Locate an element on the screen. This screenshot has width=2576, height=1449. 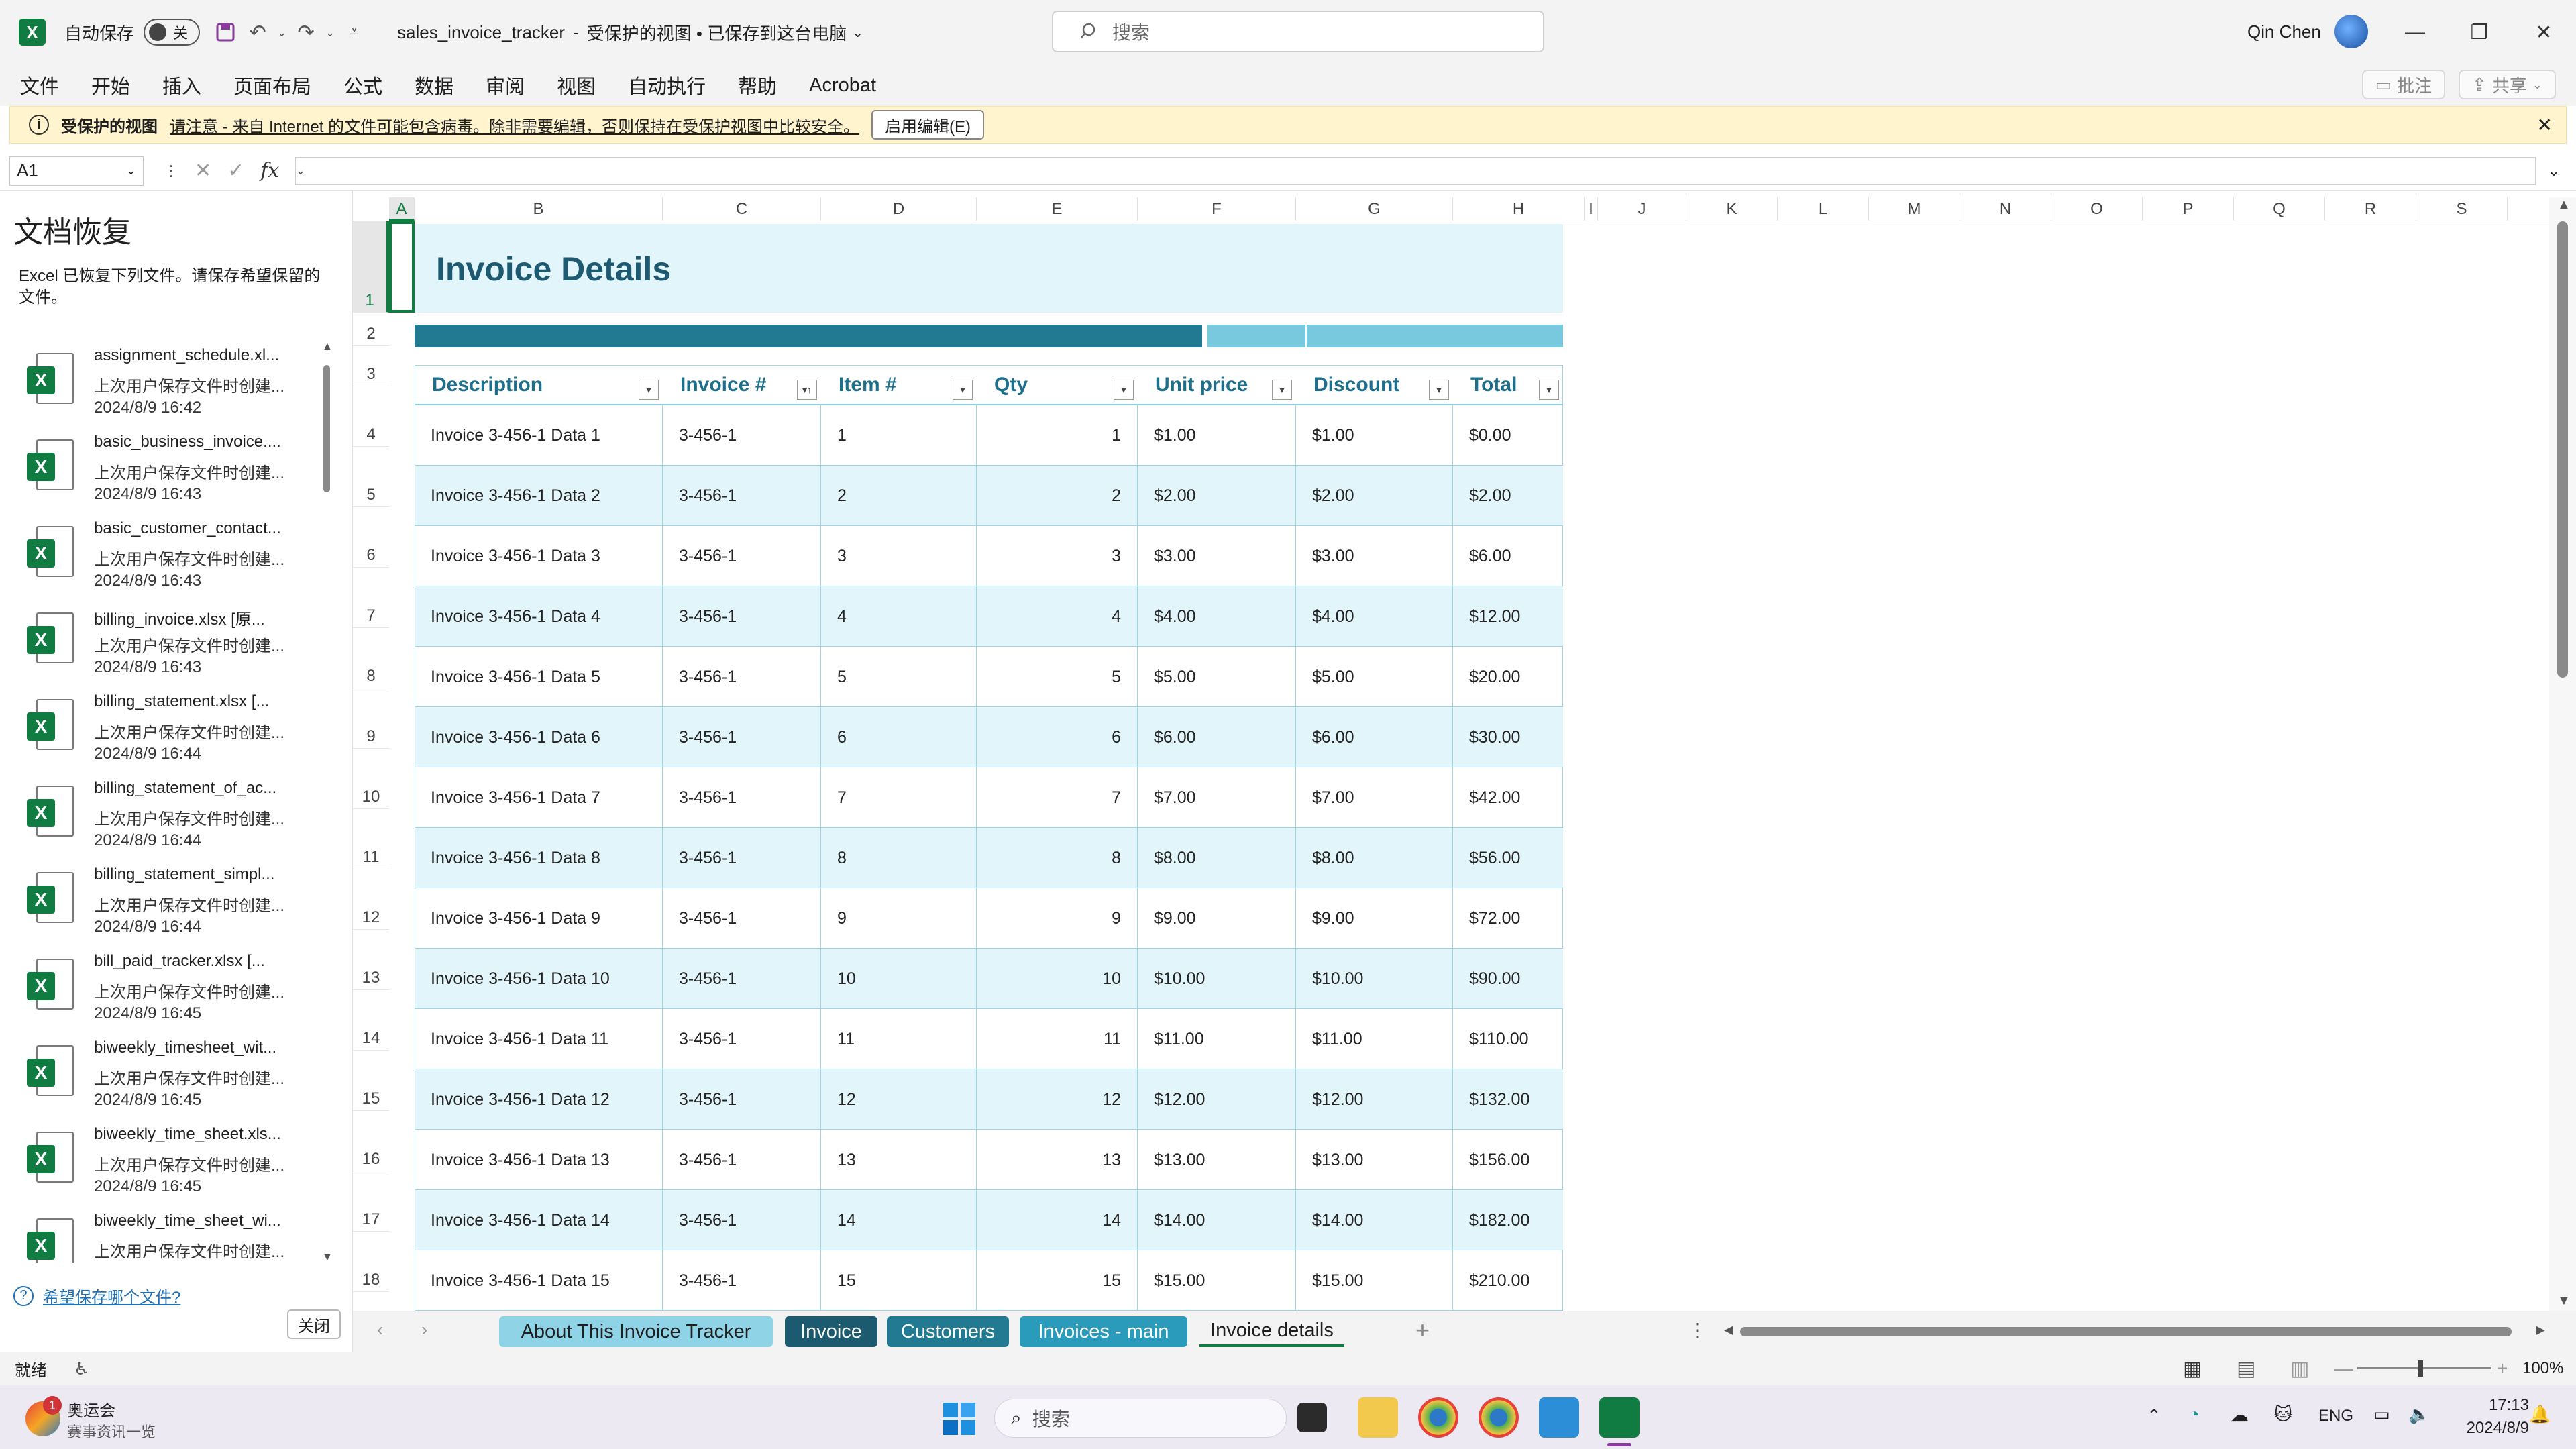
menu-automate: 自动执行 is located at coordinates (667, 85).